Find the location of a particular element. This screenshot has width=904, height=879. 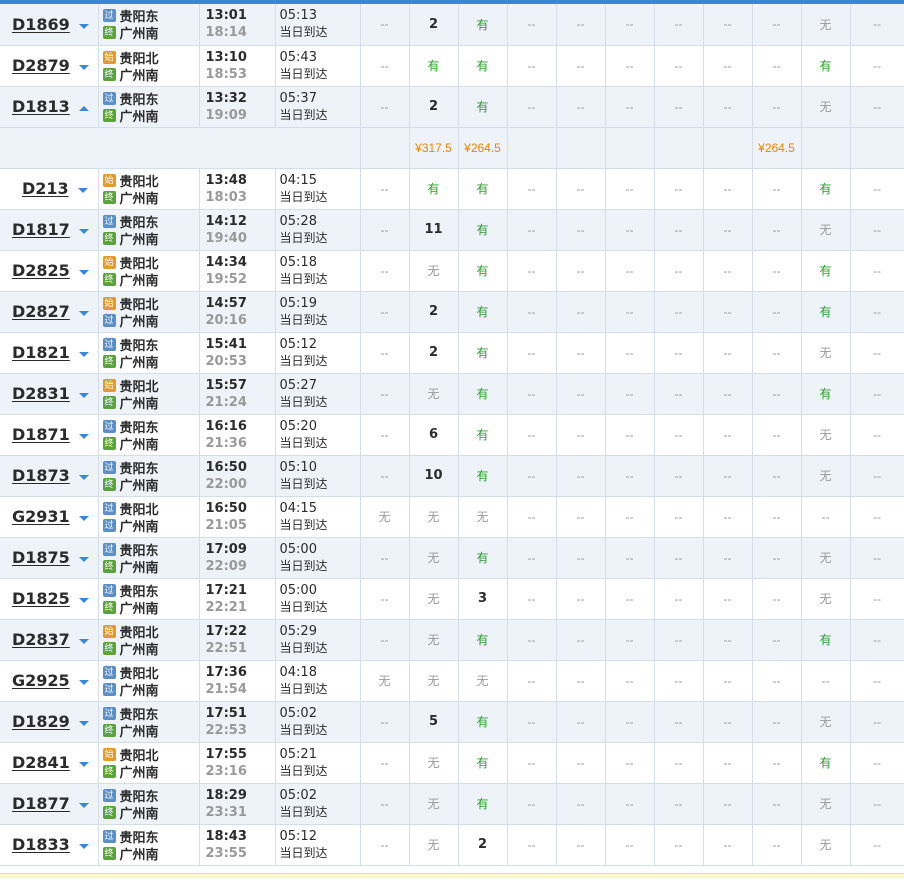

collapse-arrow-icon is located at coordinates (83, 109).